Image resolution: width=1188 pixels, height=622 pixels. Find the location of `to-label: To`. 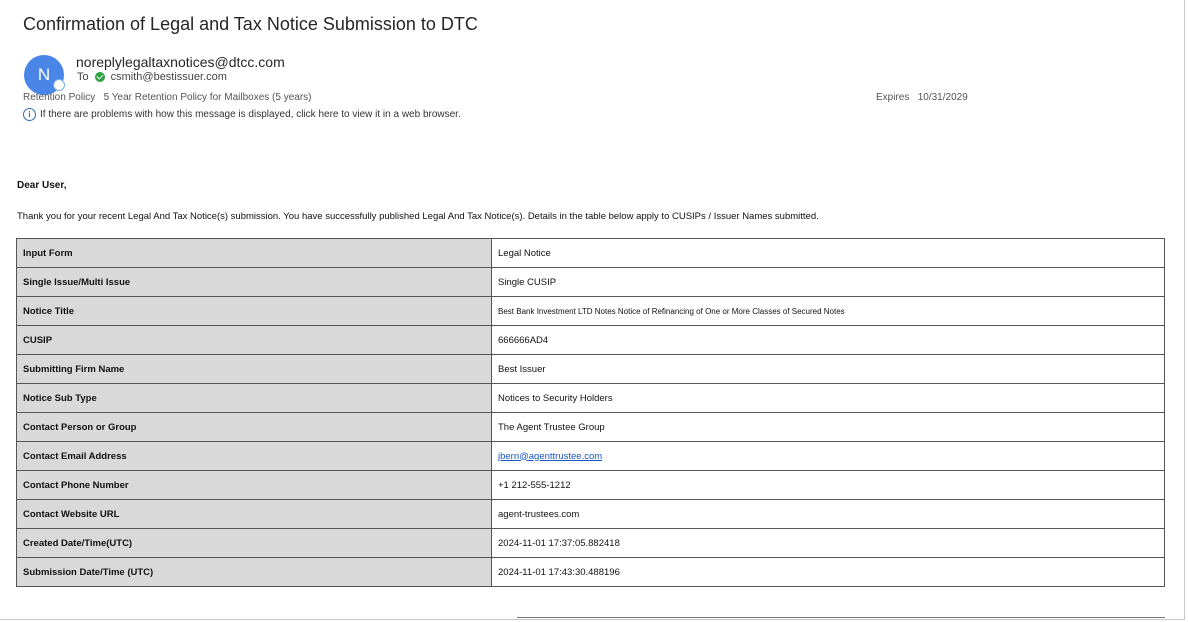

to-label: To is located at coordinates (83, 77).